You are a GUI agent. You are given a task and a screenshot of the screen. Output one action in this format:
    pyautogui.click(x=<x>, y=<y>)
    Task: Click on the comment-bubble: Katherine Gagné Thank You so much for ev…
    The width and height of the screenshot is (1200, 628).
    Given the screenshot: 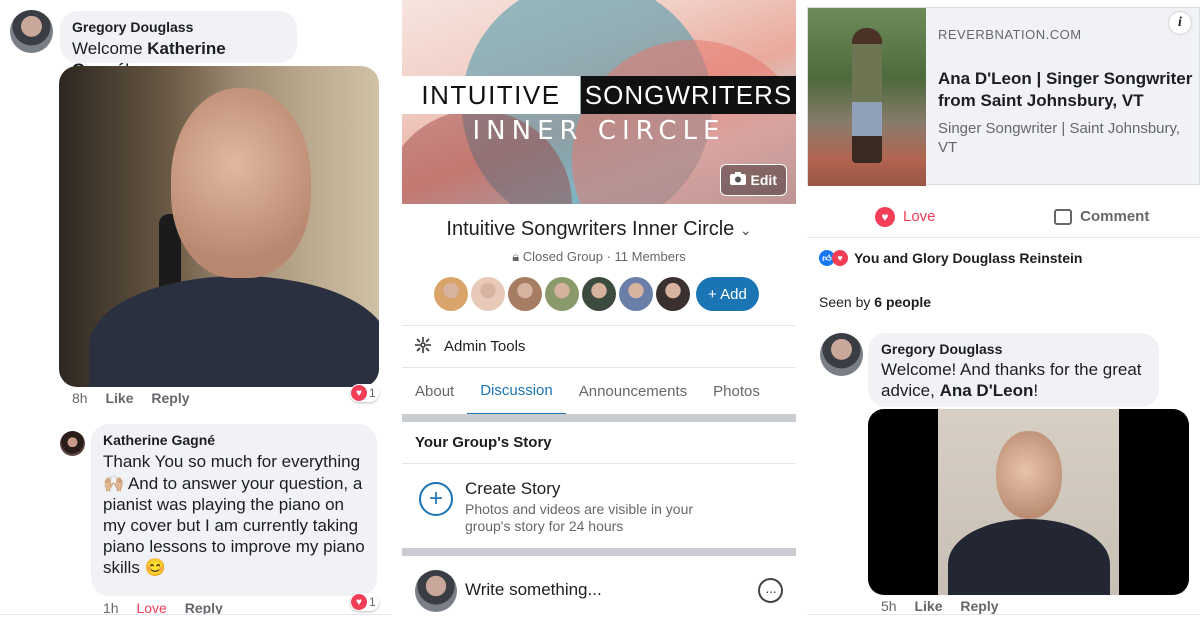 What is the action you would take?
    pyautogui.click(x=234, y=510)
    